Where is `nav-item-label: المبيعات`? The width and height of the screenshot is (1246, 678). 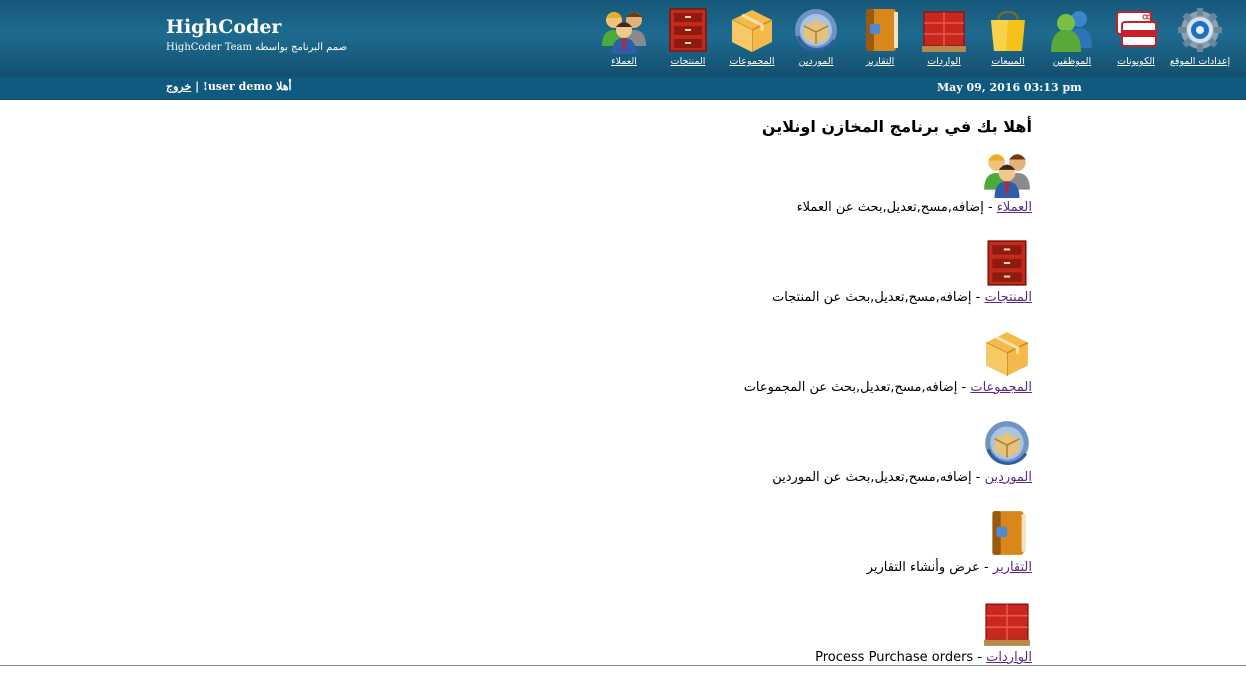
nav-item-label: المبيعات is located at coordinates (1008, 61).